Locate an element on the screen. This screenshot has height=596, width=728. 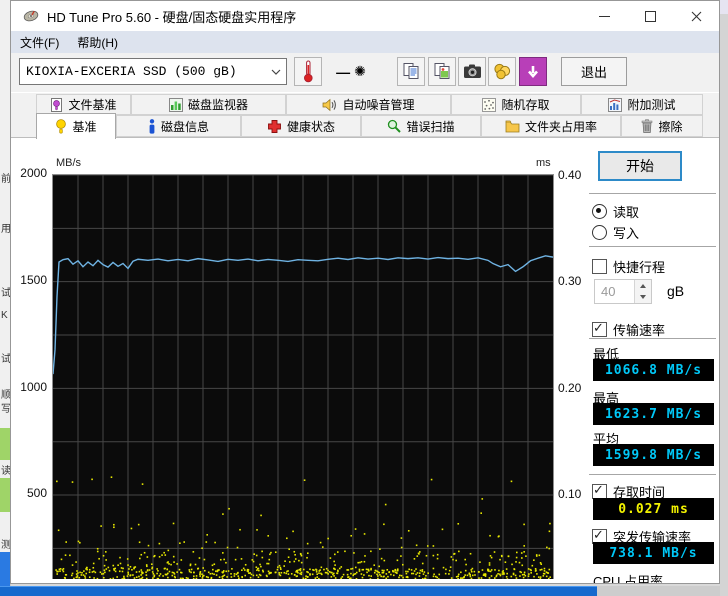
tab-erase: 擦除 is located at coordinates (662, 126).